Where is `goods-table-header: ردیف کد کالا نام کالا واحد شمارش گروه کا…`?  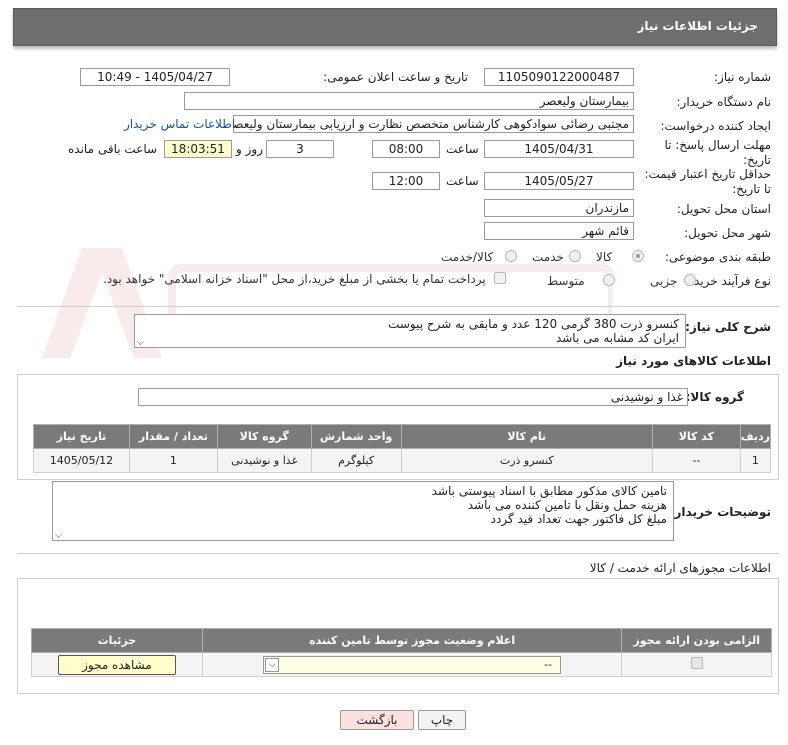 goods-table-header: ردیف کد کالا نام کالا واحد شمارش گروه کا… is located at coordinates (402, 436).